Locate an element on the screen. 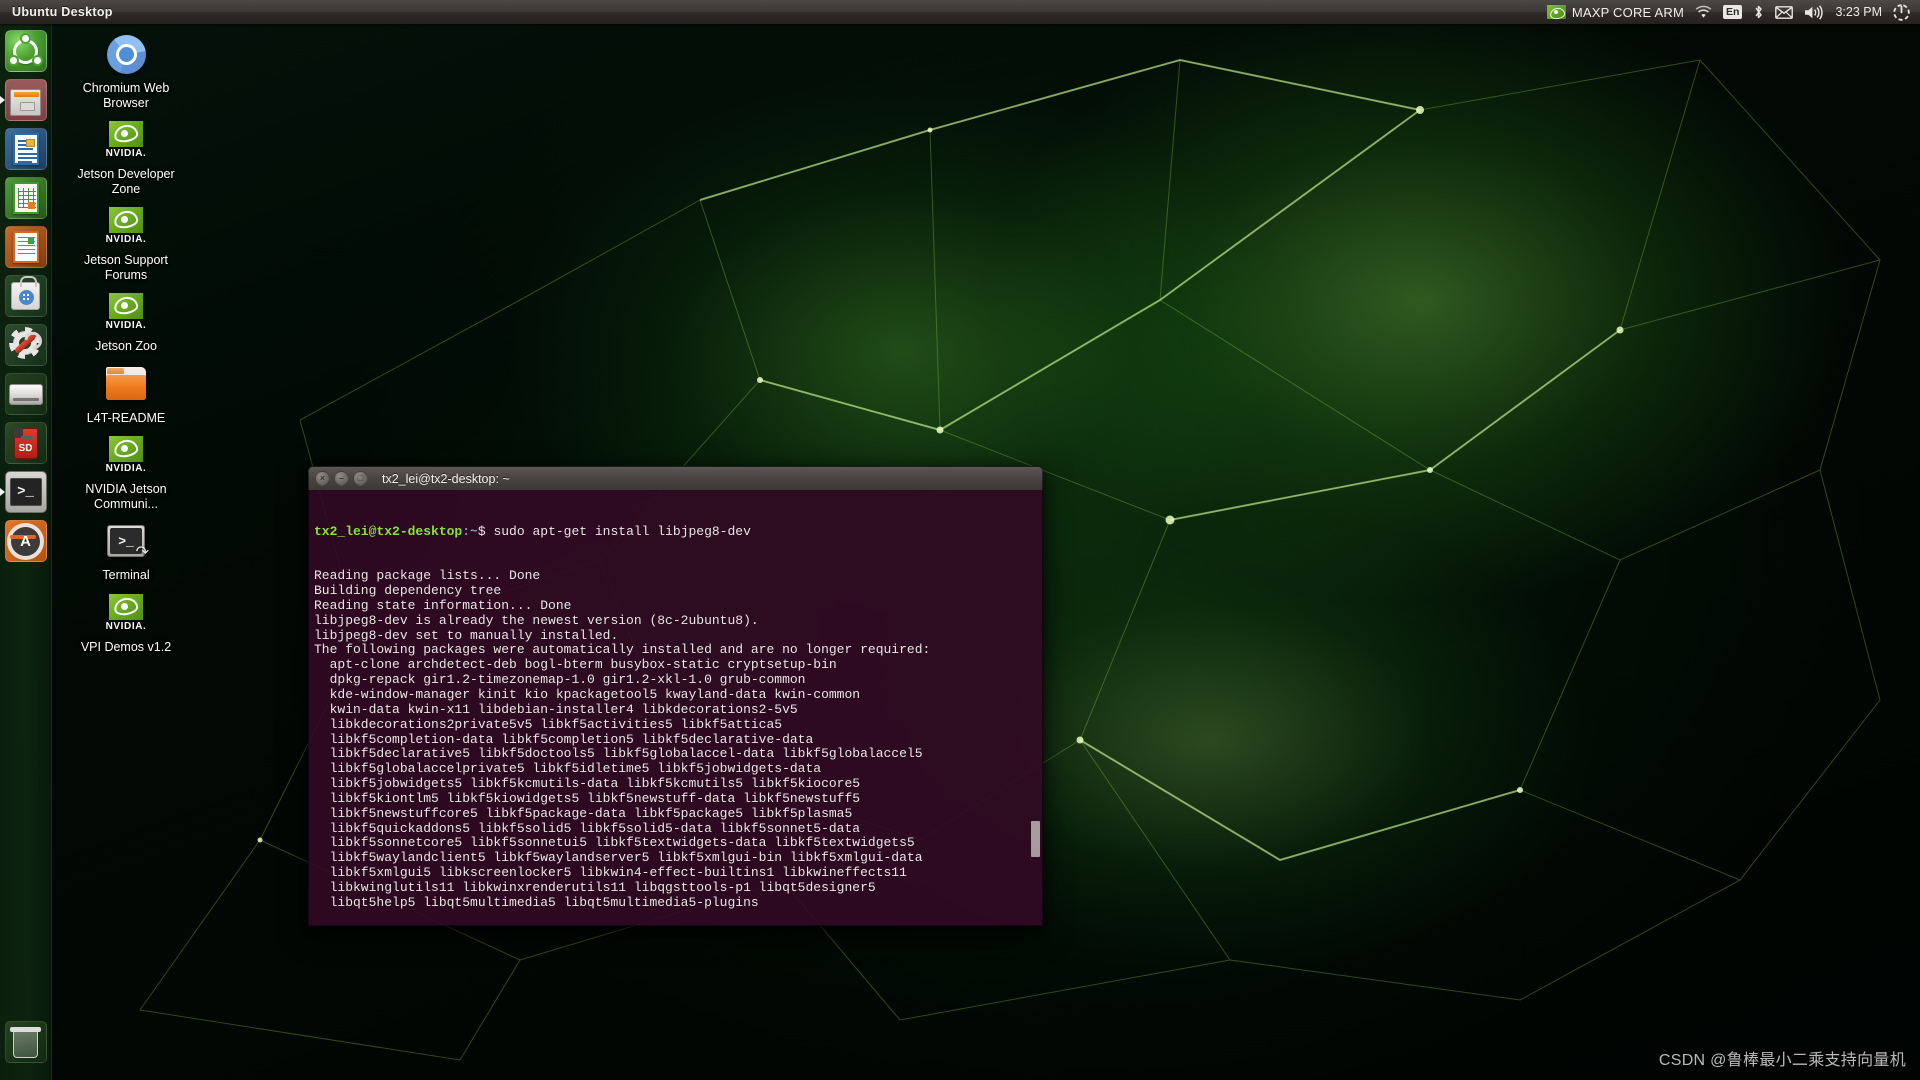 The width and height of the screenshot is (1920, 1080). trash-can-icon is located at coordinates (25, 1042).